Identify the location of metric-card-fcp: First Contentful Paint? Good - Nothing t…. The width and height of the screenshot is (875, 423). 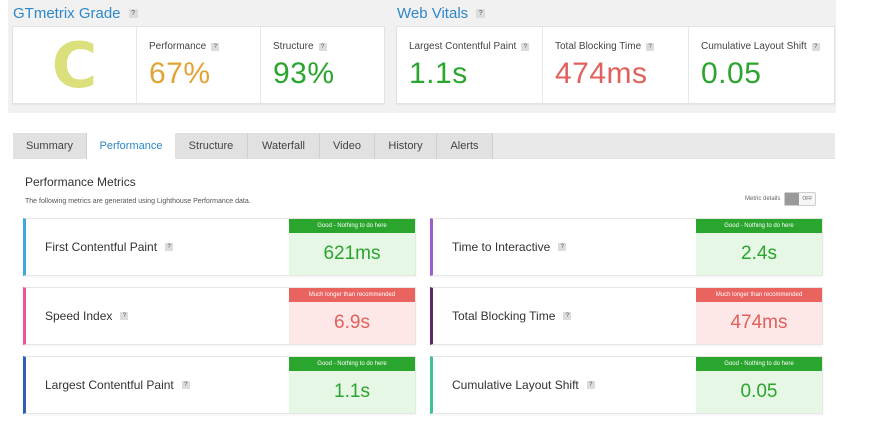
(219, 247).